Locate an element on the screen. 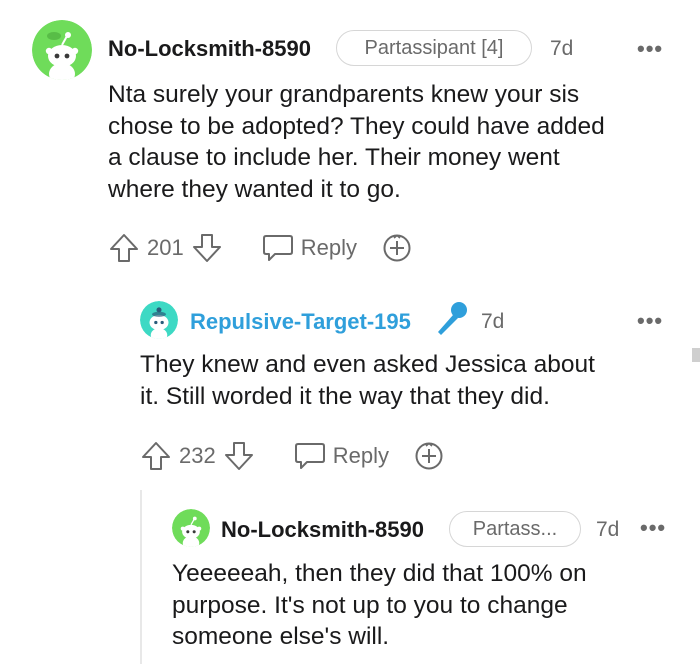  microphone-icon is located at coordinates (451, 319).